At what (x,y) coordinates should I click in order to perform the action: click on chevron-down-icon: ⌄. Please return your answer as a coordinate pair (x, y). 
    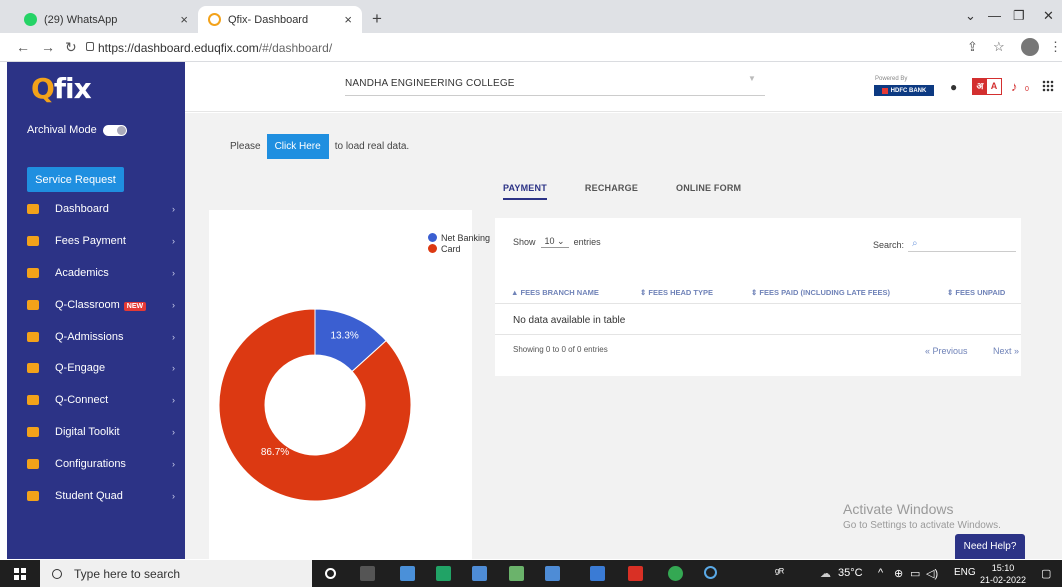
    Looking at the image, I should click on (970, 16).